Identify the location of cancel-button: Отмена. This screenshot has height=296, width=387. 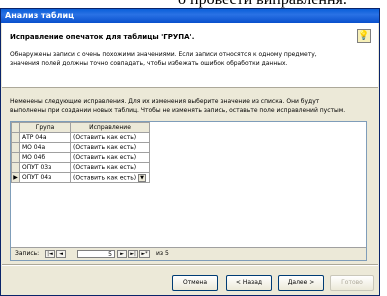
(195, 283).